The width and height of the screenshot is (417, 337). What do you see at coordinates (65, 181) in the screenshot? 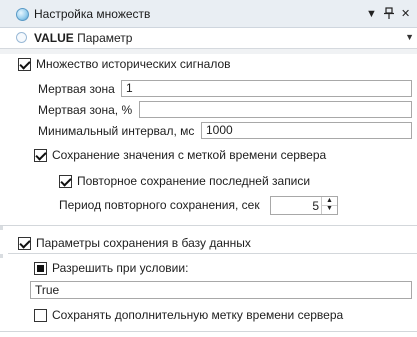
I see `resave-last-checkbox` at bounding box center [65, 181].